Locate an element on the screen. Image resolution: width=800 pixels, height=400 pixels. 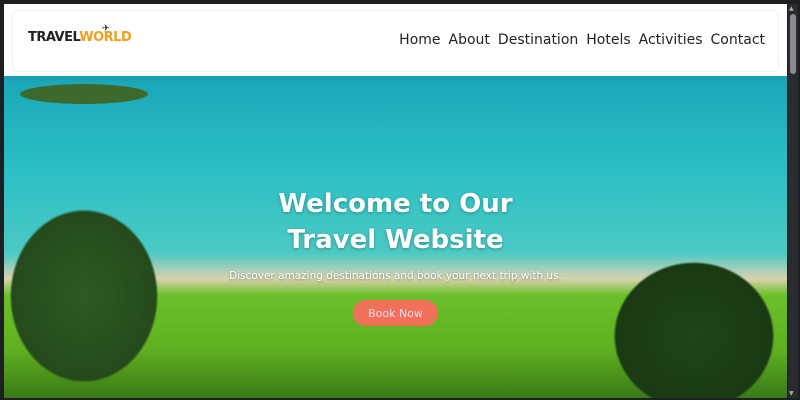
book-now-button: Book Now is located at coordinates (395, 313).